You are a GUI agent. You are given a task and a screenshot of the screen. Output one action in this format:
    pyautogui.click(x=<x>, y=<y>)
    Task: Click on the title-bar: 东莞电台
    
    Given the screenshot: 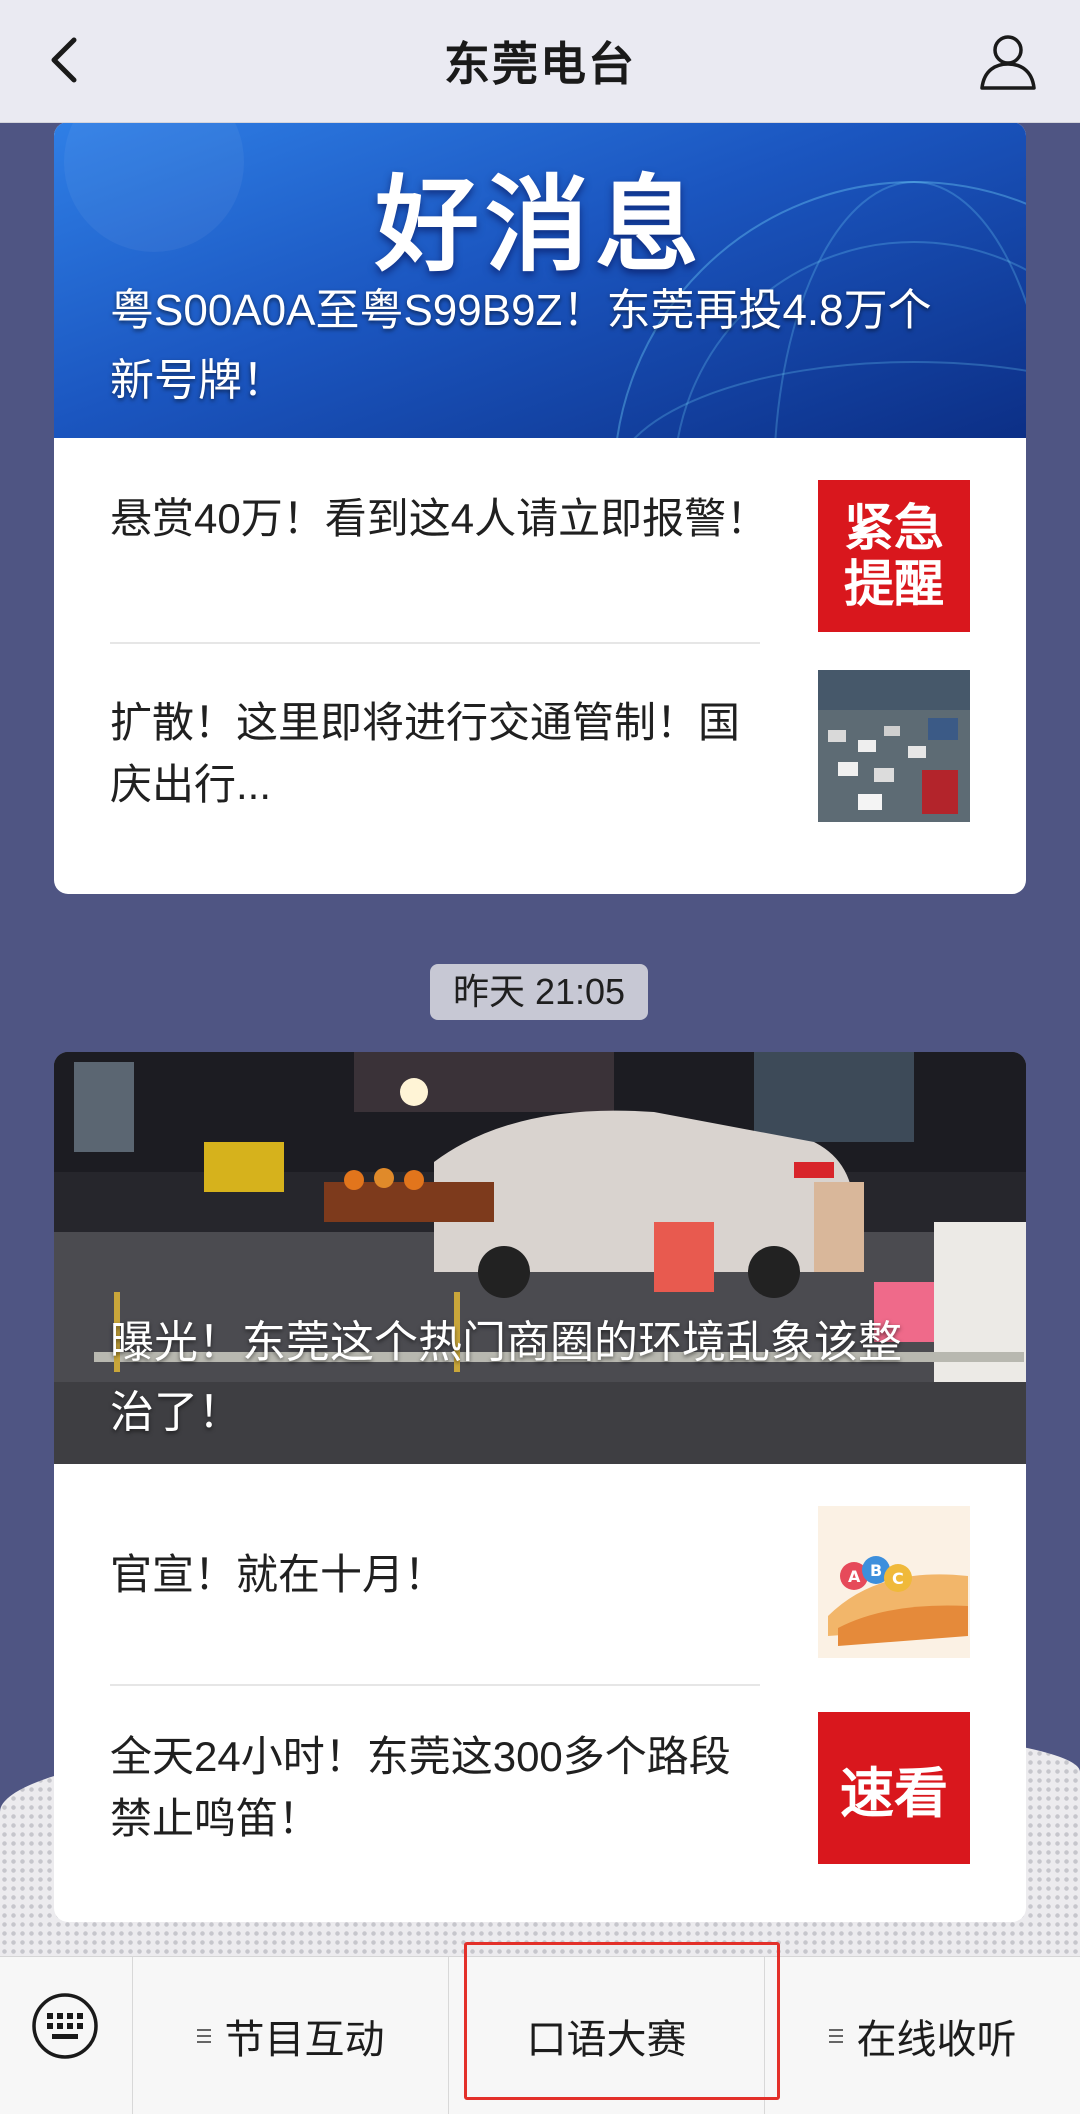 What is the action you would take?
    pyautogui.click(x=540, y=61)
    